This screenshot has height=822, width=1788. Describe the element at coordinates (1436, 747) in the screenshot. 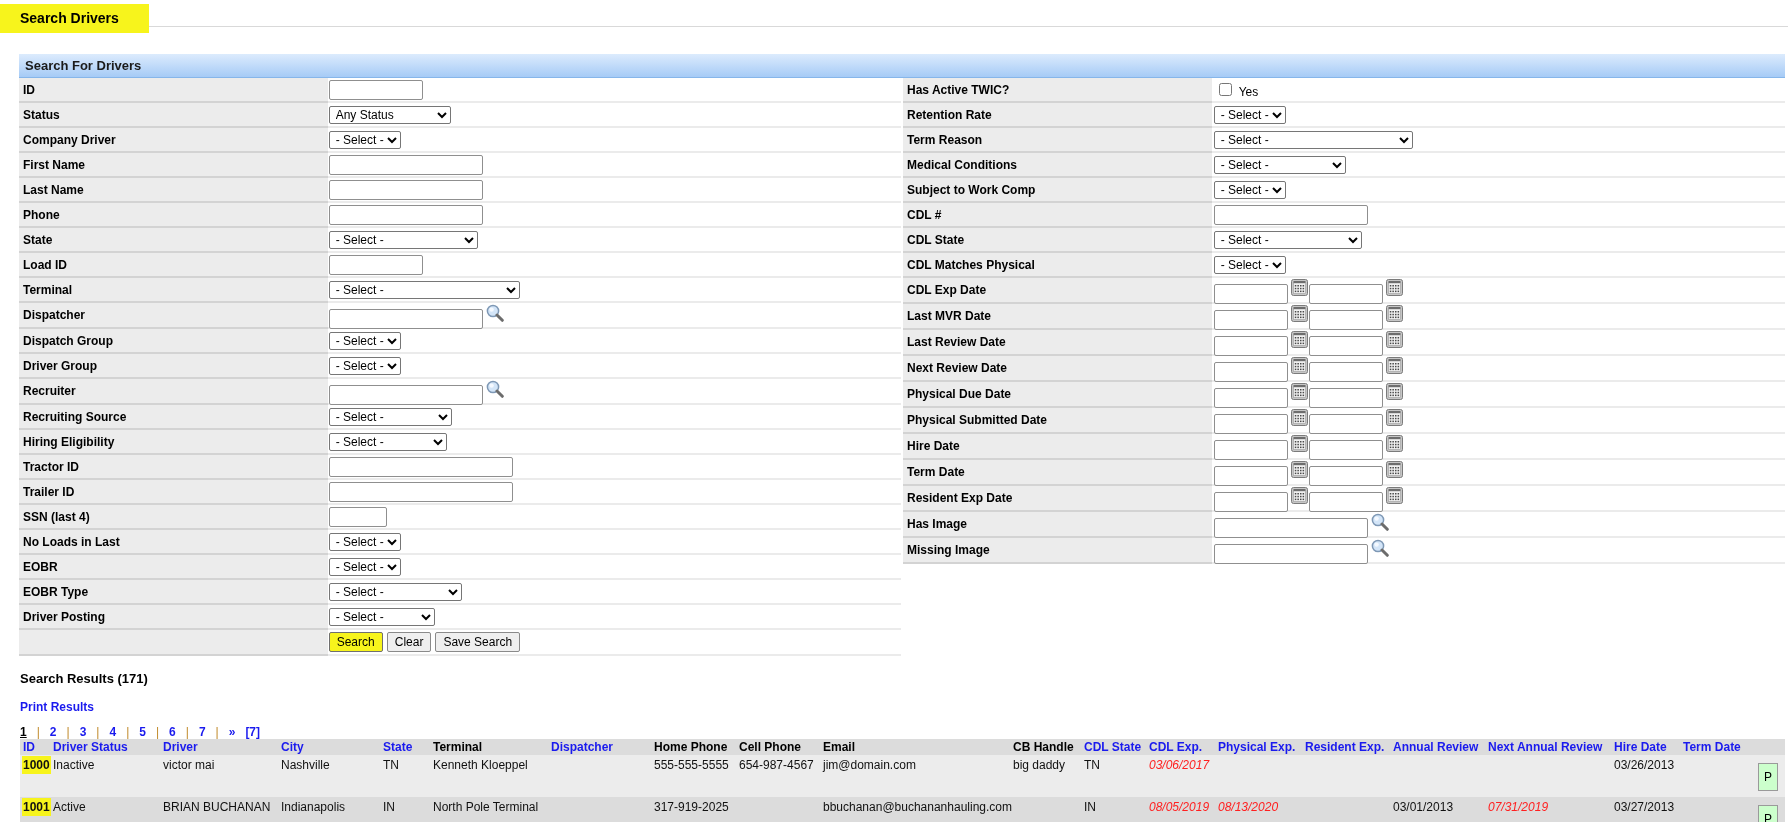

I see `column-header: Annual Review` at that location.